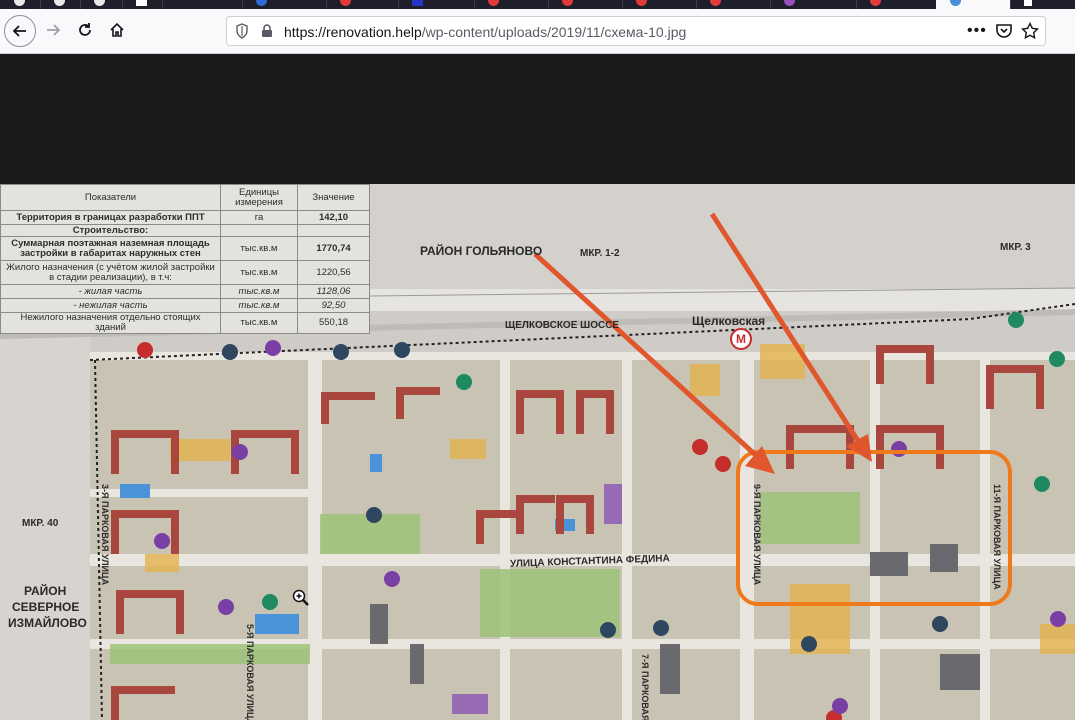 This screenshot has width=1075, height=720. I want to click on metro-label: М, so click(741, 339).